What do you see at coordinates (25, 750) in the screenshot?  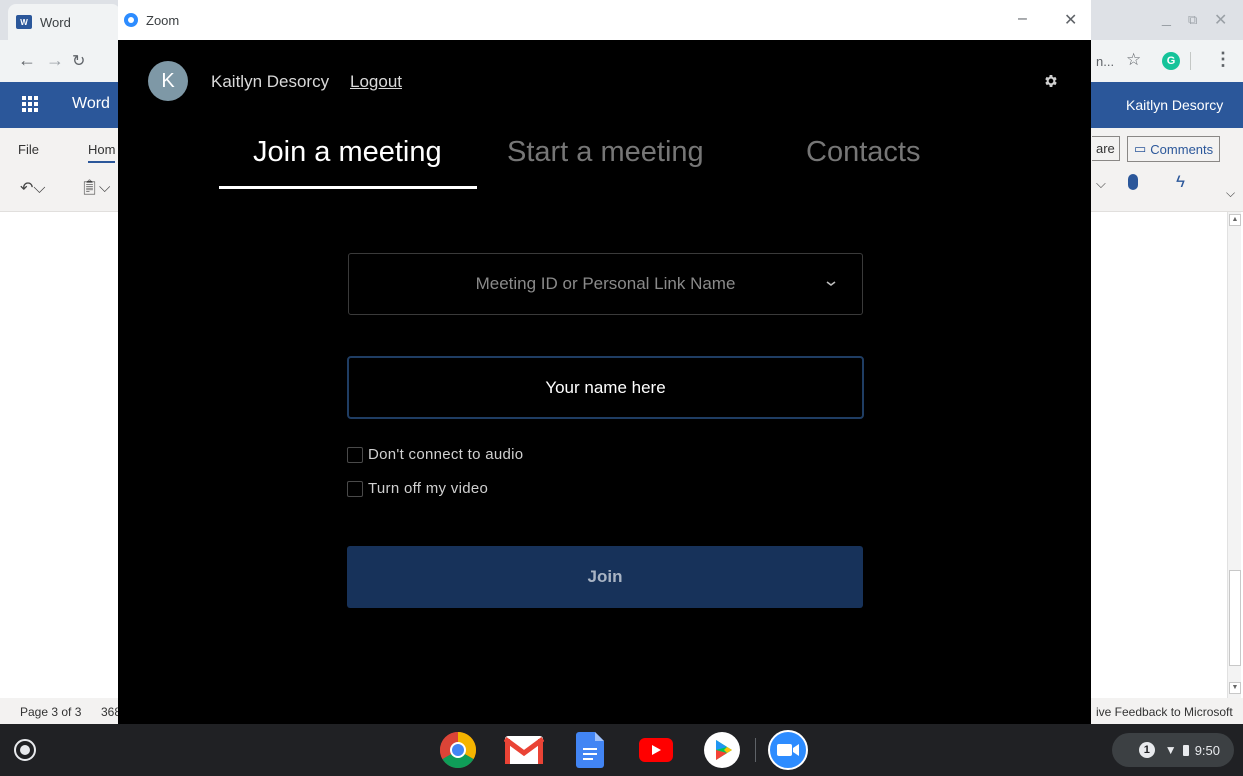 I see `launcher-icon` at bounding box center [25, 750].